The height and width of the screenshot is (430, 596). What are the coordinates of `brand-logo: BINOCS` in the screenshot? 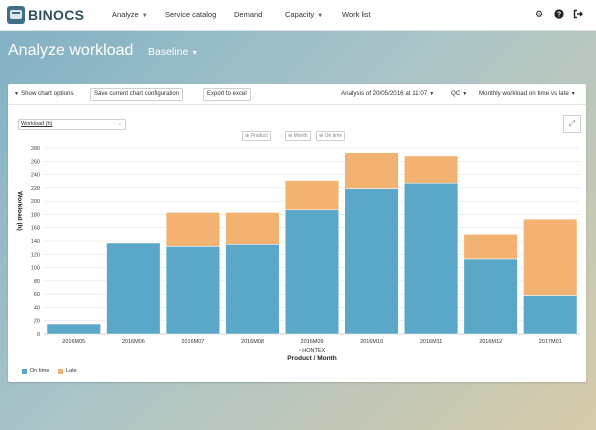 It's located at (45, 15).